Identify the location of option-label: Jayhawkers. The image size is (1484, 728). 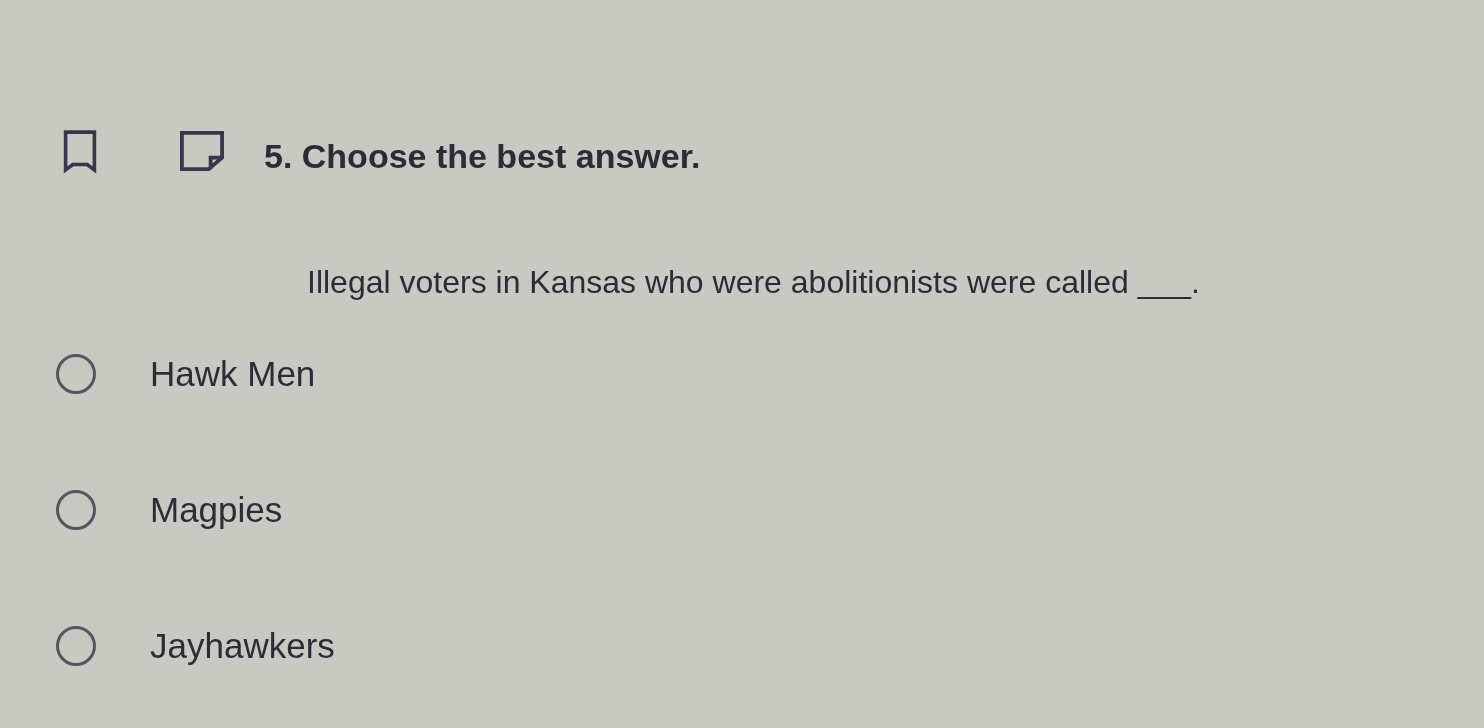
(242, 646).